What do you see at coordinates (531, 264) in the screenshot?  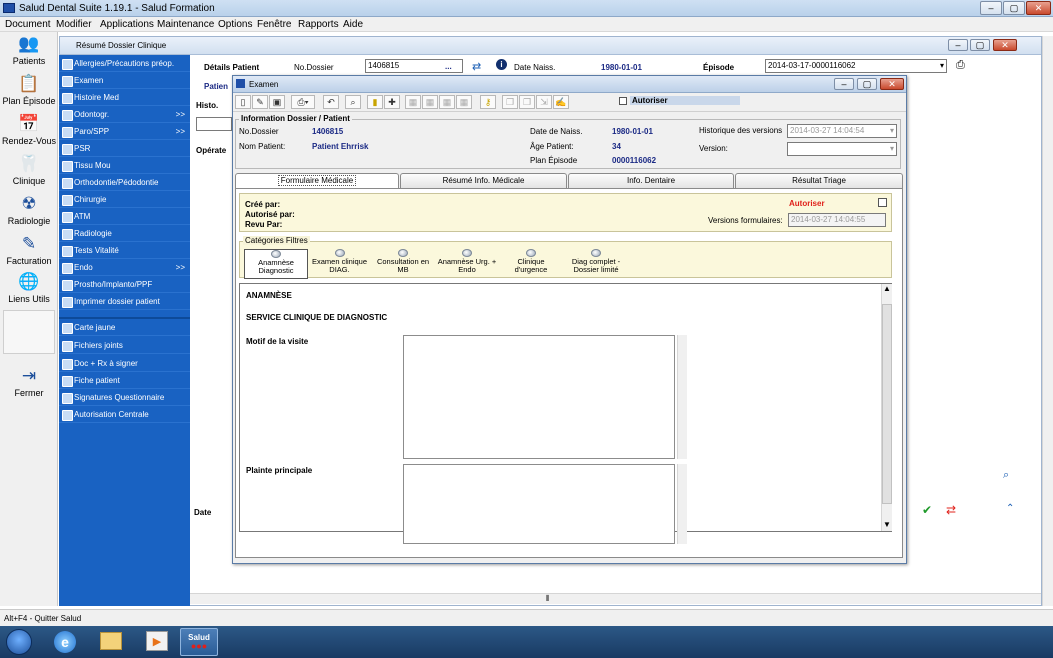 I see `filter-clinique-urgence: Clinique d'urgence` at bounding box center [531, 264].